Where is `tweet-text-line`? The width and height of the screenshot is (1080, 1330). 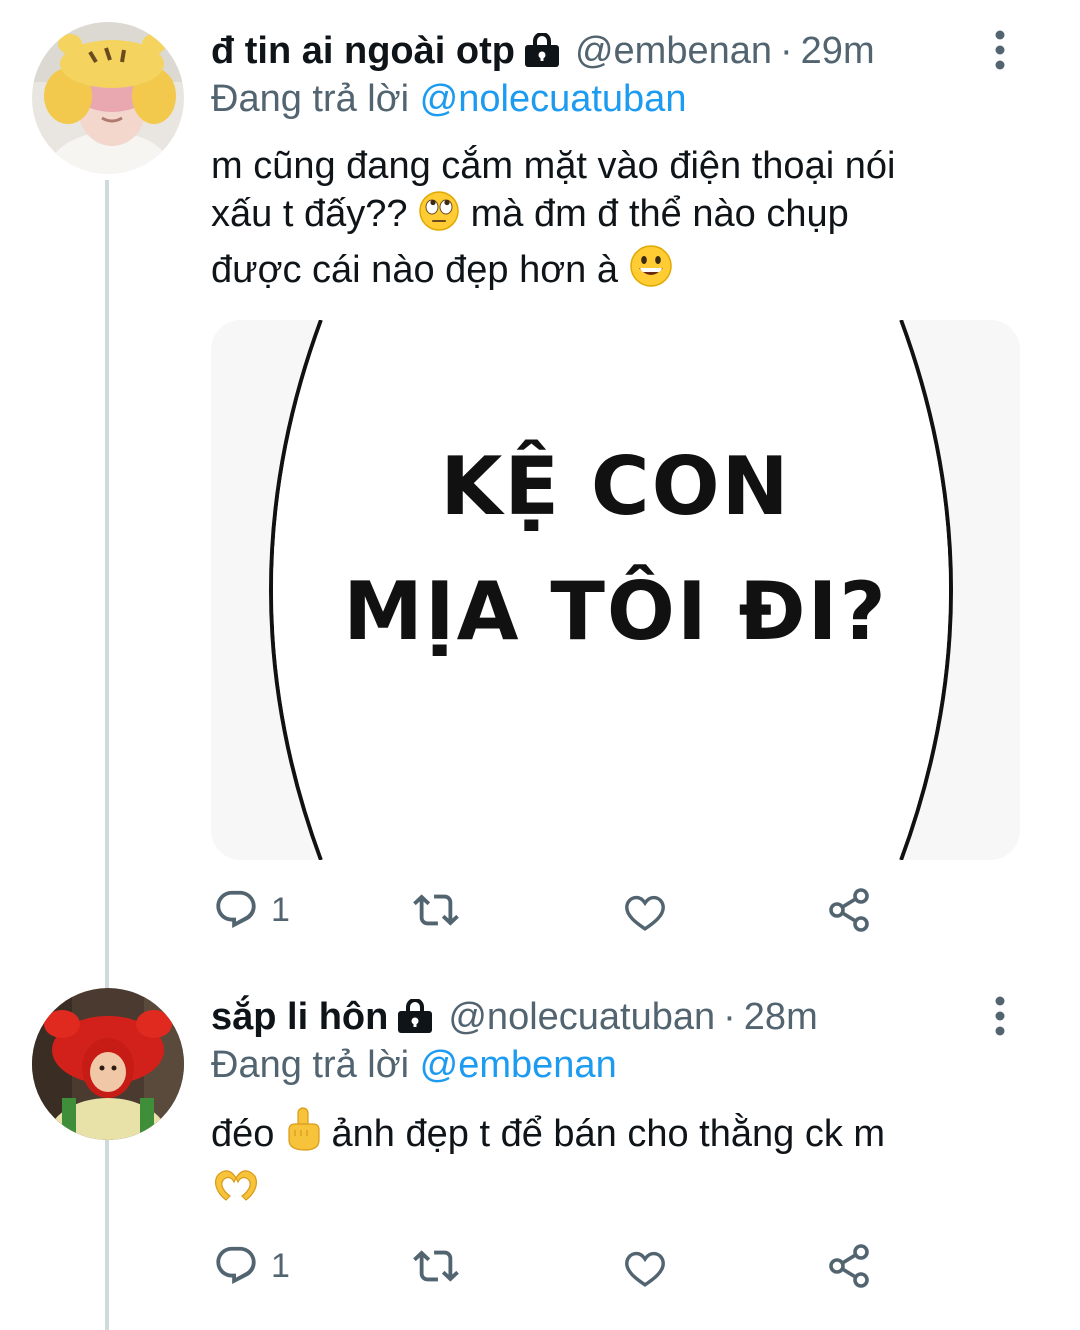
tweet-text-line is located at coordinates (616, 1191).